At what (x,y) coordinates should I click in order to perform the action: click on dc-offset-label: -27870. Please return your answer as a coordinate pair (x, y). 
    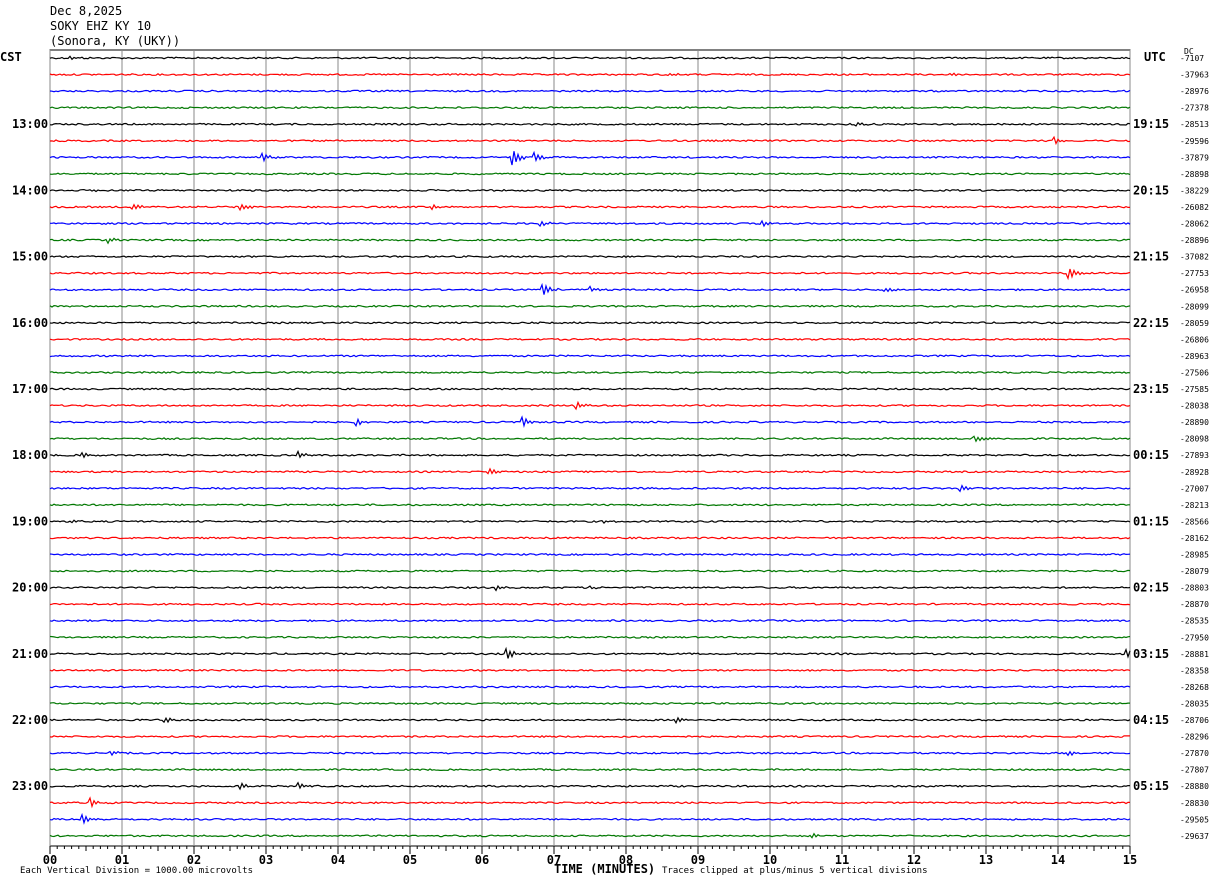
    Looking at the image, I should click on (1194, 753).